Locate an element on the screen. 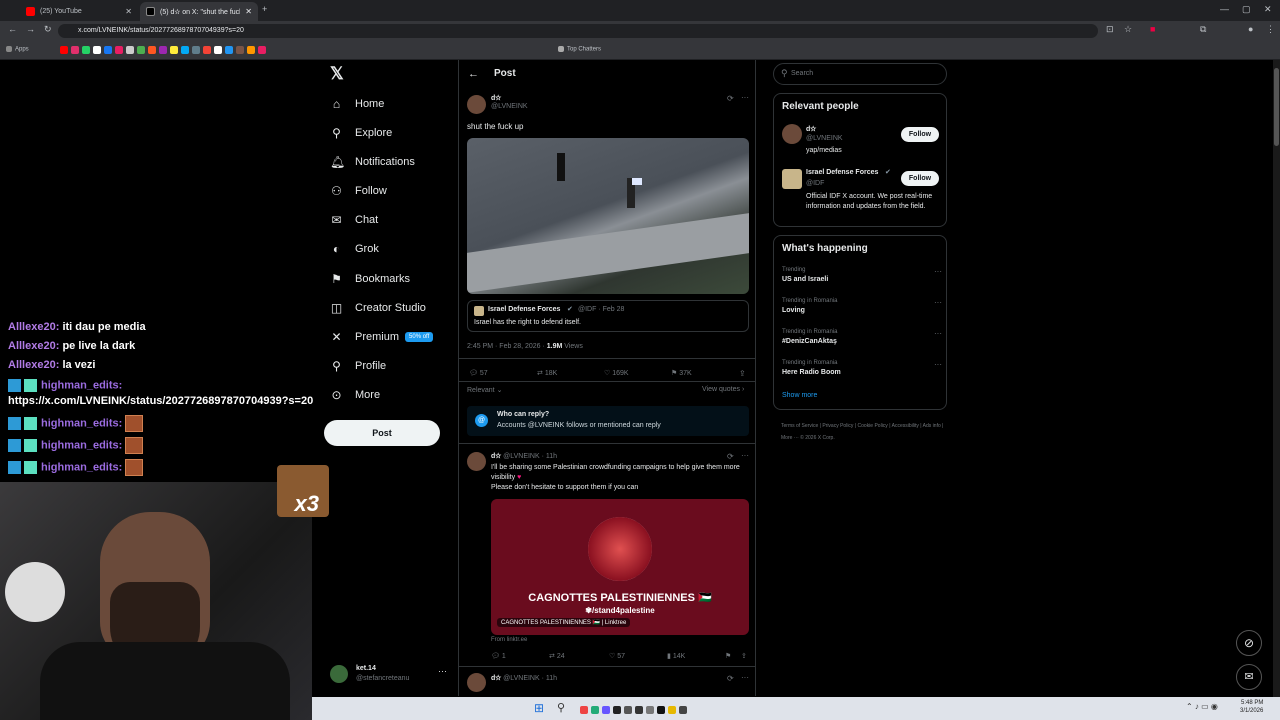 The height and width of the screenshot is (720, 1280). bookmark-icon: ⚑ is located at coordinates (728, 656).